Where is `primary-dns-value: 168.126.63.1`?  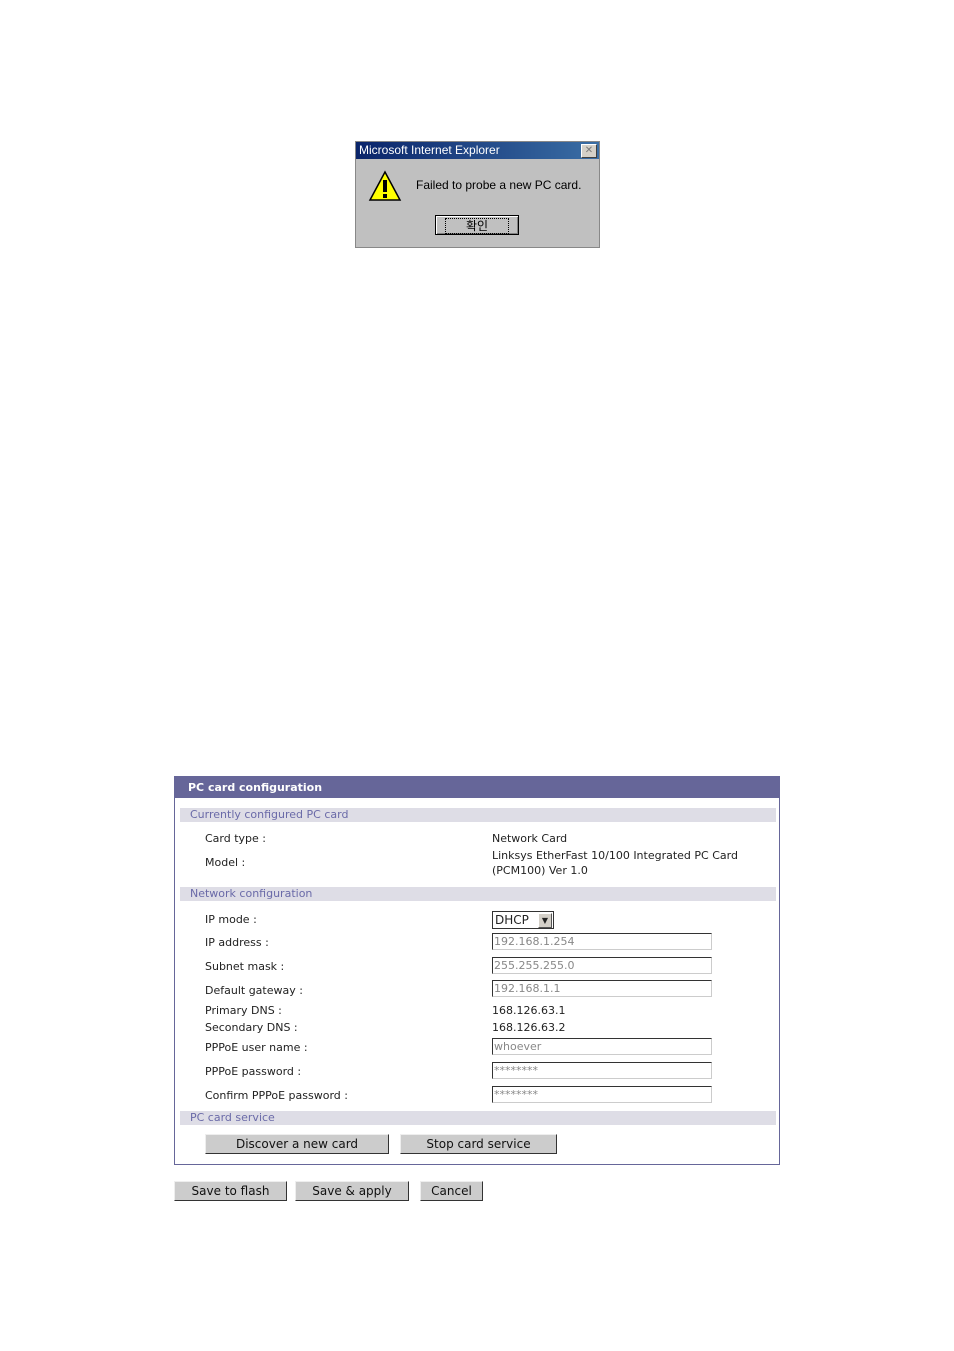
primary-dns-value: 168.126.63.1 is located at coordinates (529, 1010).